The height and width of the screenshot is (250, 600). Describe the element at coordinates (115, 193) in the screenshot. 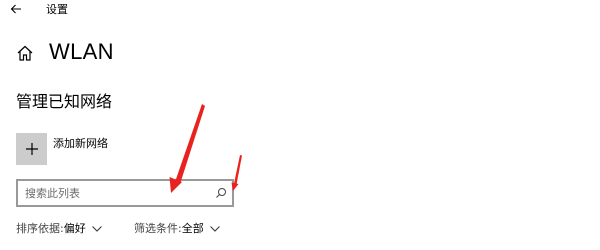

I see `search-list-input` at that location.